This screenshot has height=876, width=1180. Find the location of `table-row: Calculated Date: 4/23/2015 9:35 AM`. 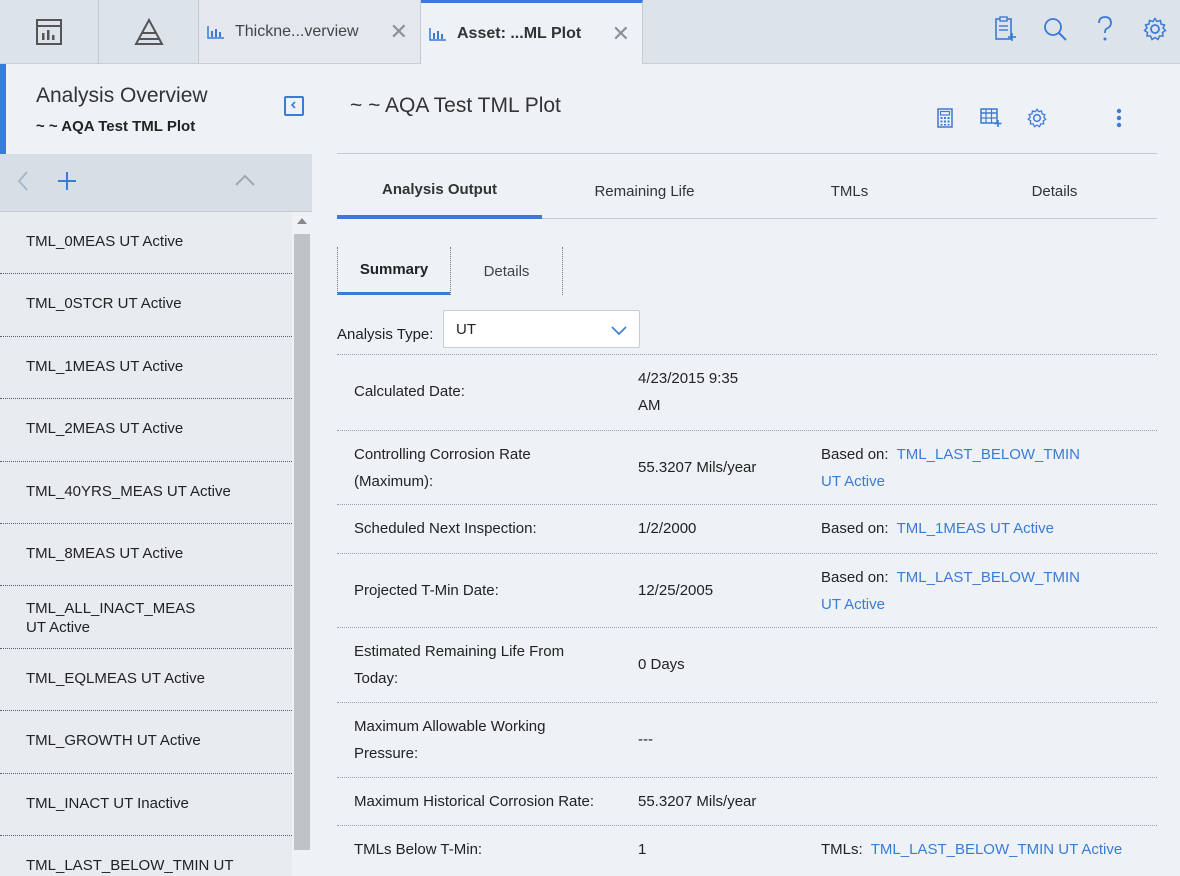

table-row: Calculated Date: 4/23/2015 9:35 AM is located at coordinates (747, 392).